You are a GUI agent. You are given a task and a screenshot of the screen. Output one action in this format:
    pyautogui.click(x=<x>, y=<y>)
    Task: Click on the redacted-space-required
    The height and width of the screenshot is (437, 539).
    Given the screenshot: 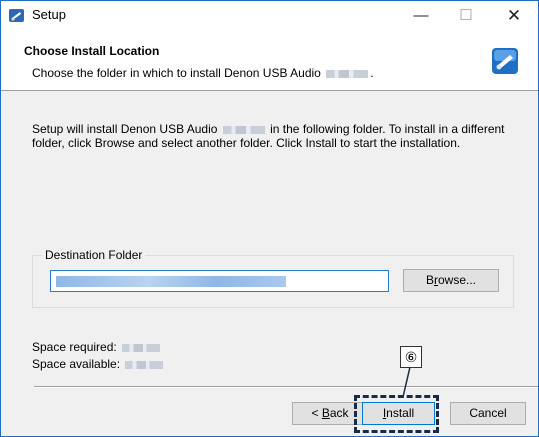 What is the action you would take?
    pyautogui.click(x=141, y=347)
    